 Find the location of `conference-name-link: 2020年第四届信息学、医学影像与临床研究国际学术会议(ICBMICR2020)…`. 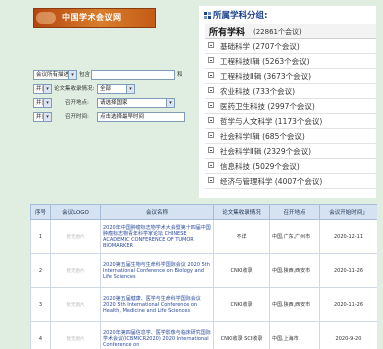

conference-name-link: 2020年第四届信息学、医学影像与临床研究国际学术会议(ICBMICR2020)… is located at coordinates (157, 335).